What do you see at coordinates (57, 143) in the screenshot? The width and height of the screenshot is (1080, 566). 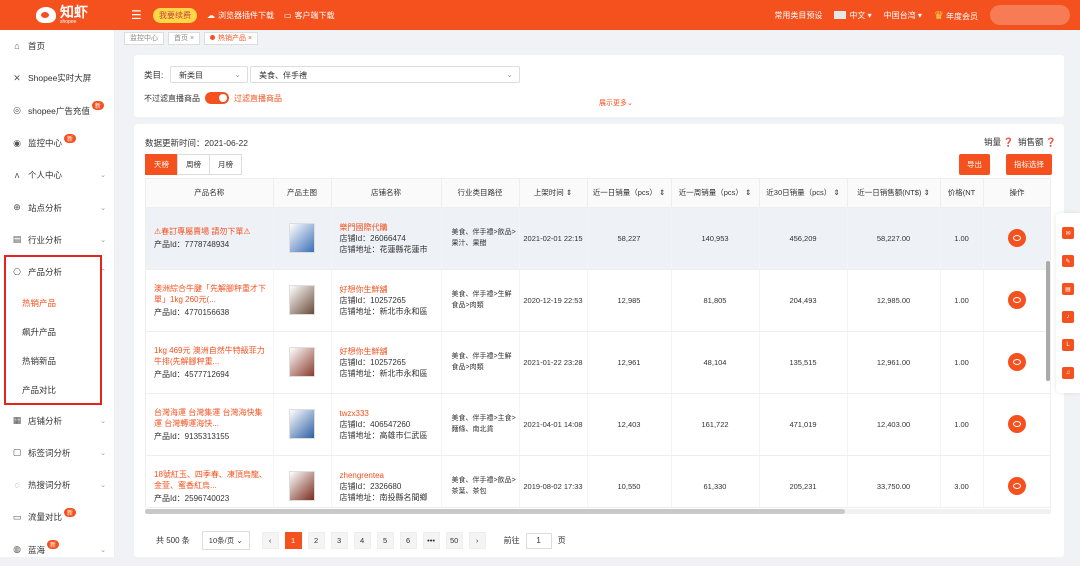 I see `sidebar-item-monitor: ◉ 监控中心新` at bounding box center [57, 143].